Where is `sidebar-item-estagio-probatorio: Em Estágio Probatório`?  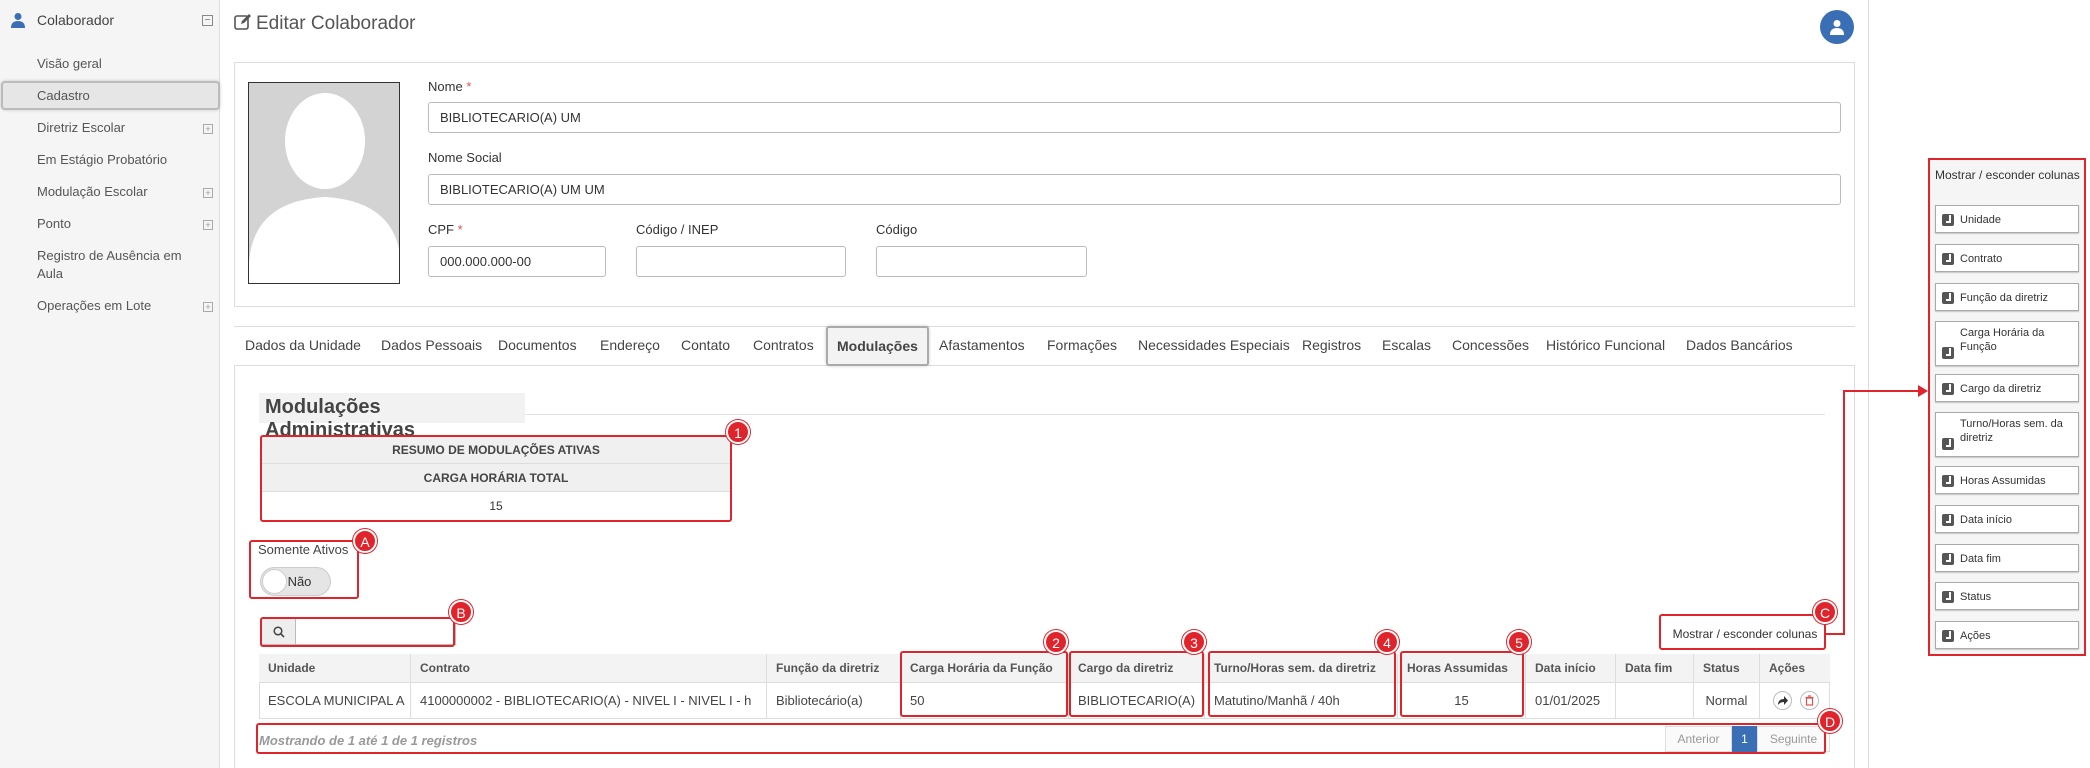
sidebar-item-estagio-probatorio: Em Estágio Probatório is located at coordinates (102, 160).